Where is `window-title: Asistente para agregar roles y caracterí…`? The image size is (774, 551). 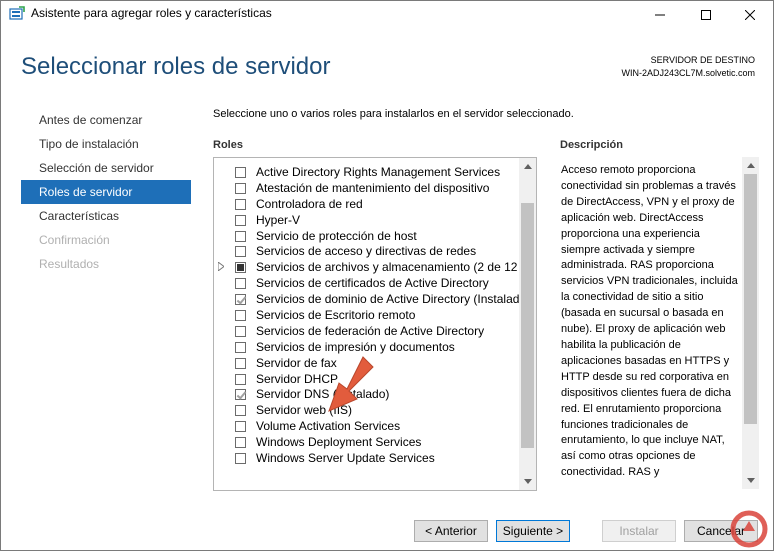 window-title: Asistente para agregar roles y caracterí… is located at coordinates (151, 13).